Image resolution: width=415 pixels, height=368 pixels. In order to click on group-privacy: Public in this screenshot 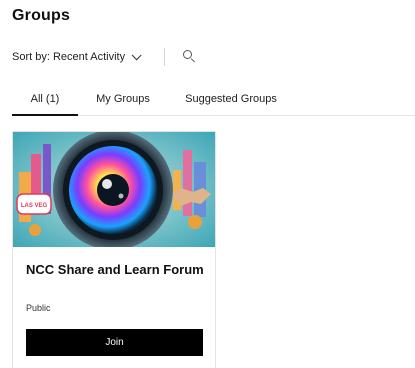, I will do `click(38, 308)`.